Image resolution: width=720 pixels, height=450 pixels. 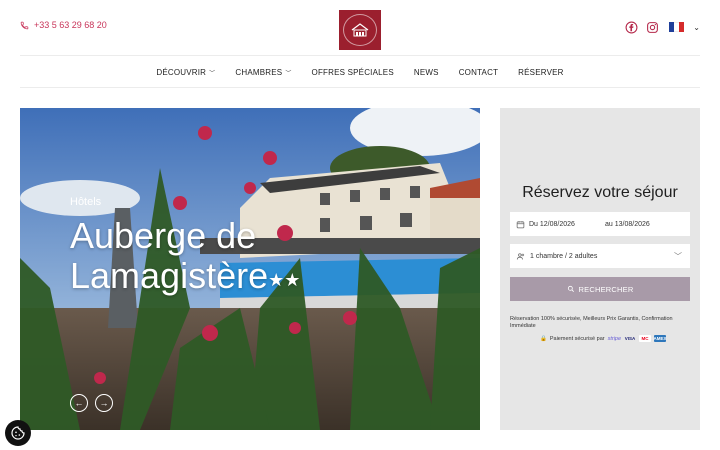 I want to click on phone-link: +33 5 63 29 68 20, so click(x=63, y=25).